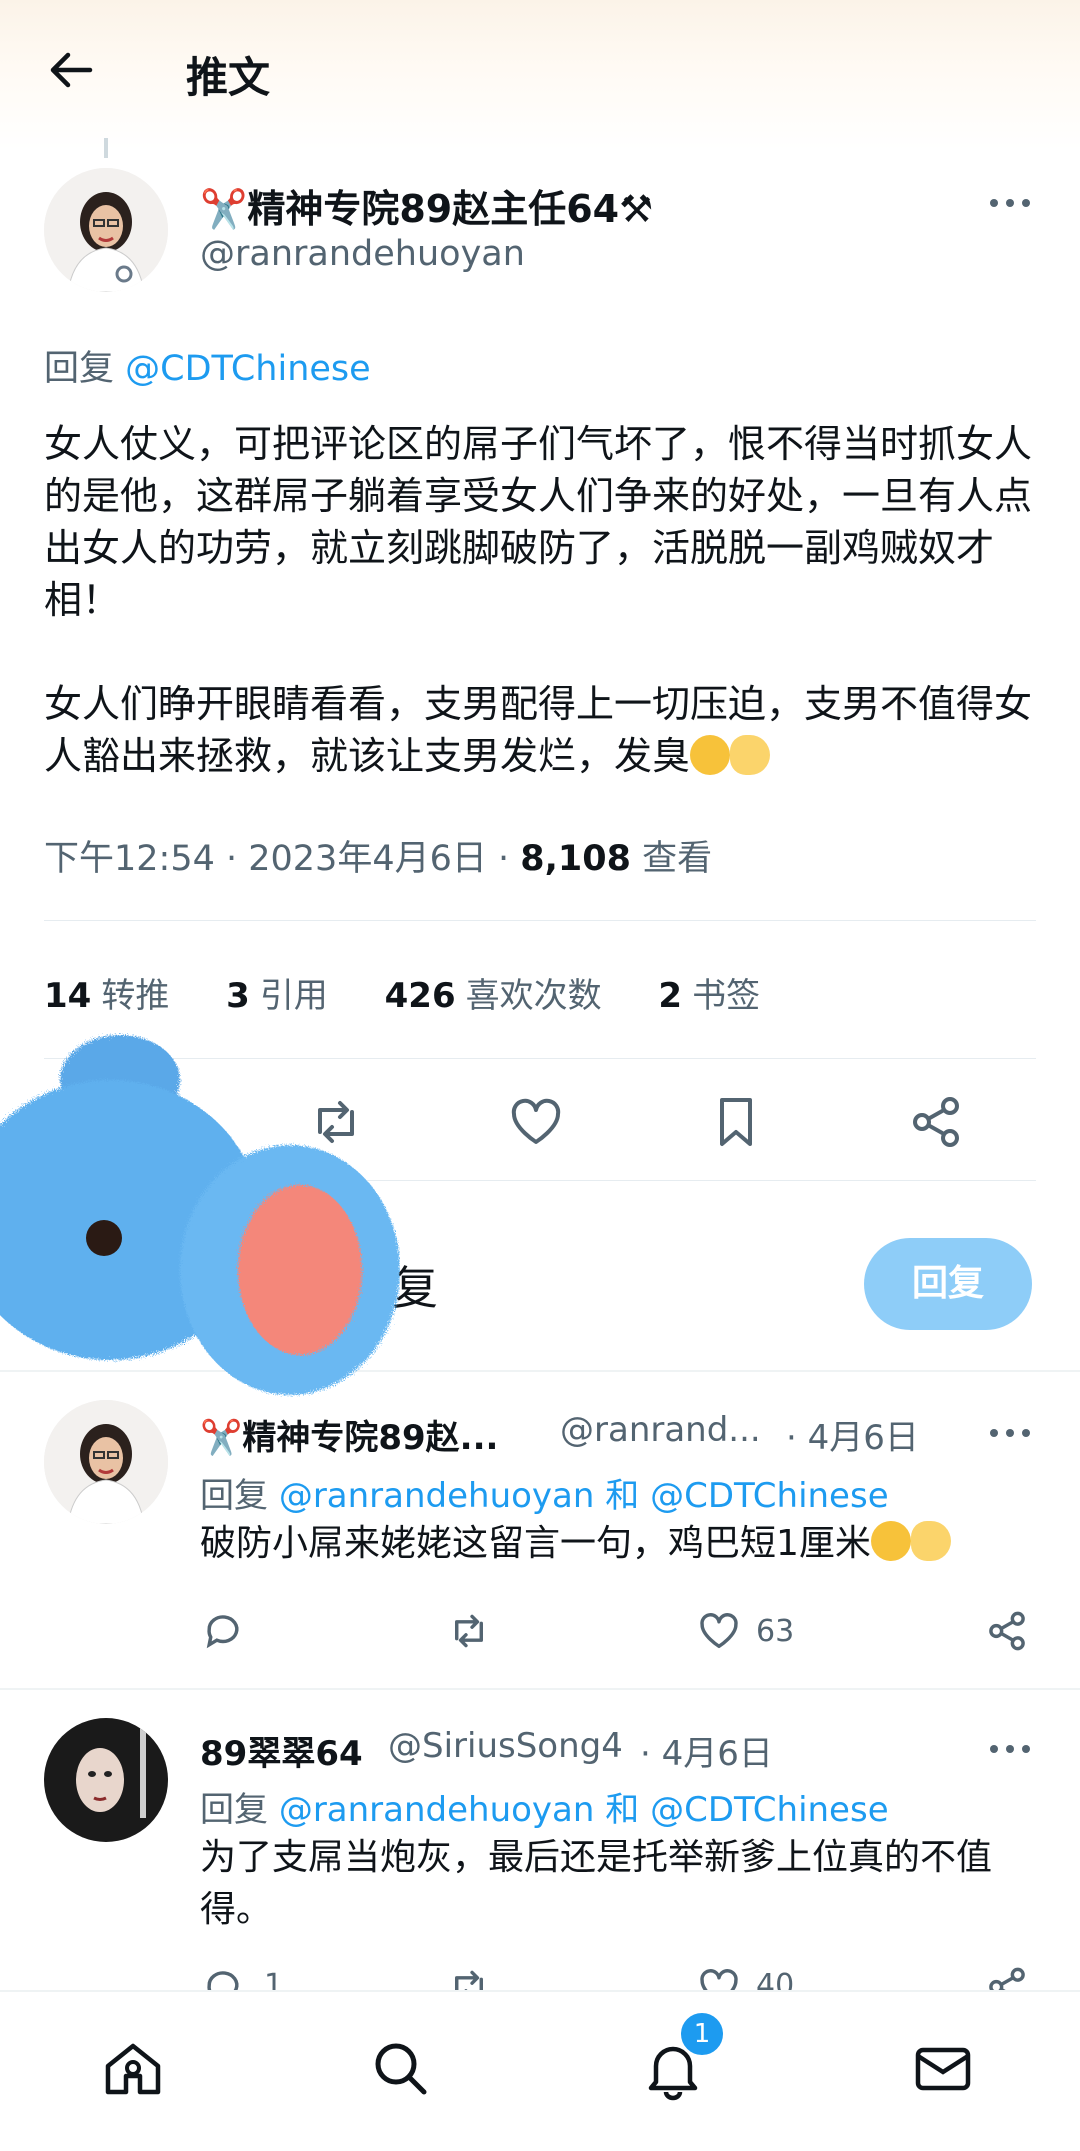  I want to click on stat-likes: 426 喜欢次数, so click(493, 996).